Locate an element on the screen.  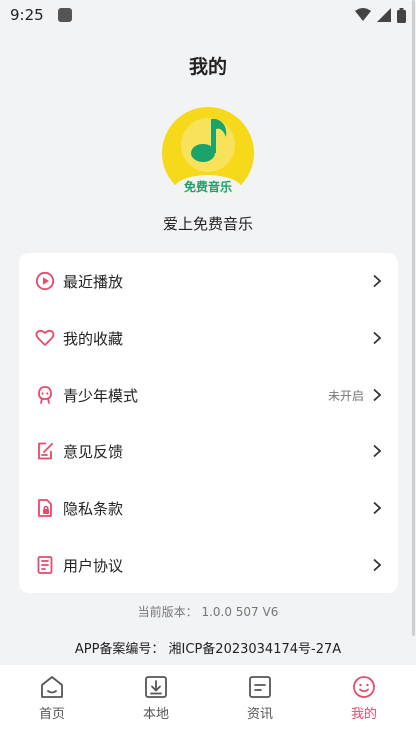
tab-label: 本地 is located at coordinates (155, 714).